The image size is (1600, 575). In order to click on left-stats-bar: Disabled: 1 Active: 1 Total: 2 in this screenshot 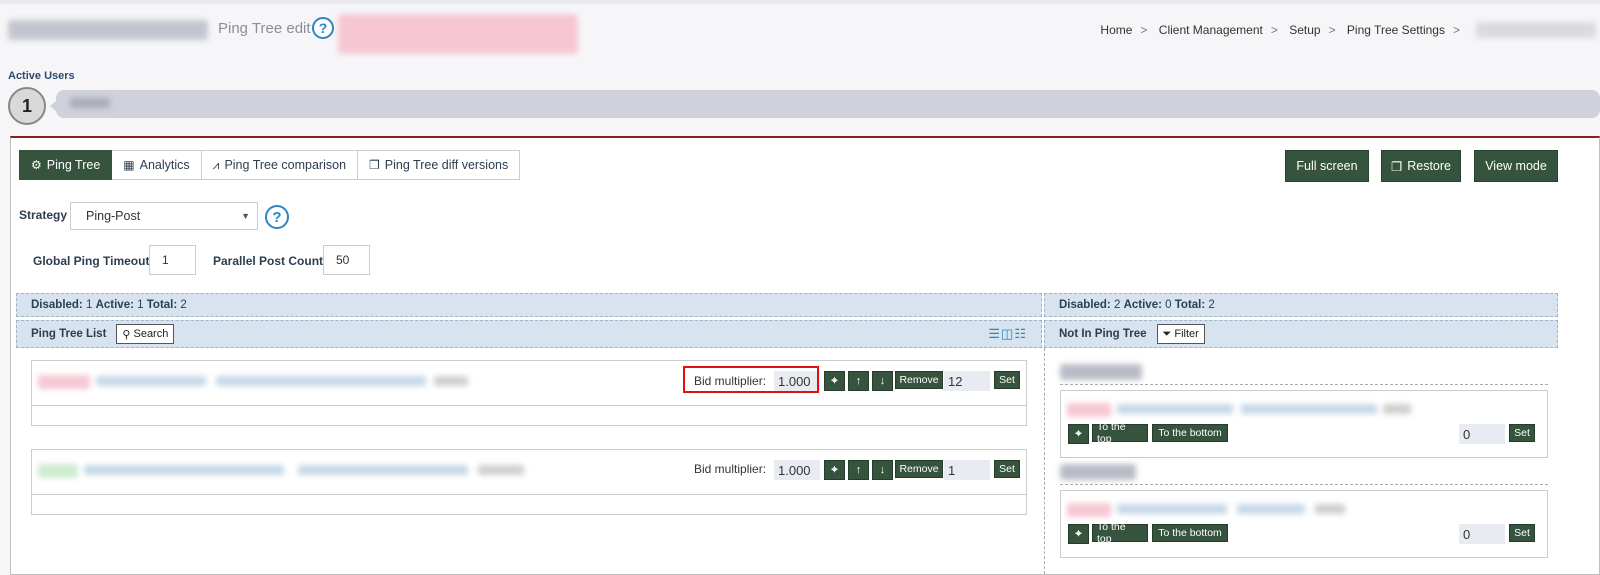, I will do `click(529, 305)`.